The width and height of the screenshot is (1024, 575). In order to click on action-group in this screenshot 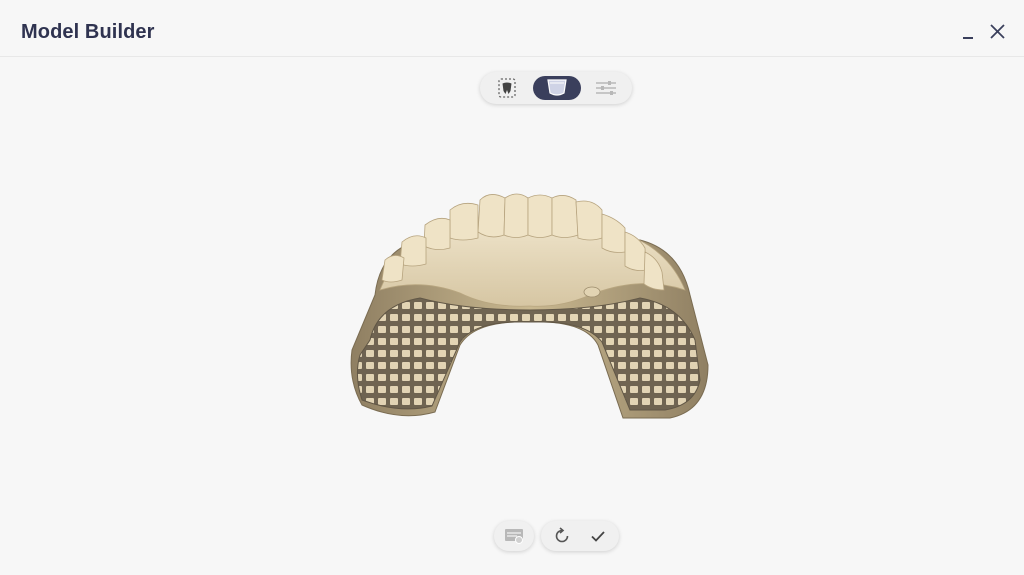, I will do `click(580, 536)`.